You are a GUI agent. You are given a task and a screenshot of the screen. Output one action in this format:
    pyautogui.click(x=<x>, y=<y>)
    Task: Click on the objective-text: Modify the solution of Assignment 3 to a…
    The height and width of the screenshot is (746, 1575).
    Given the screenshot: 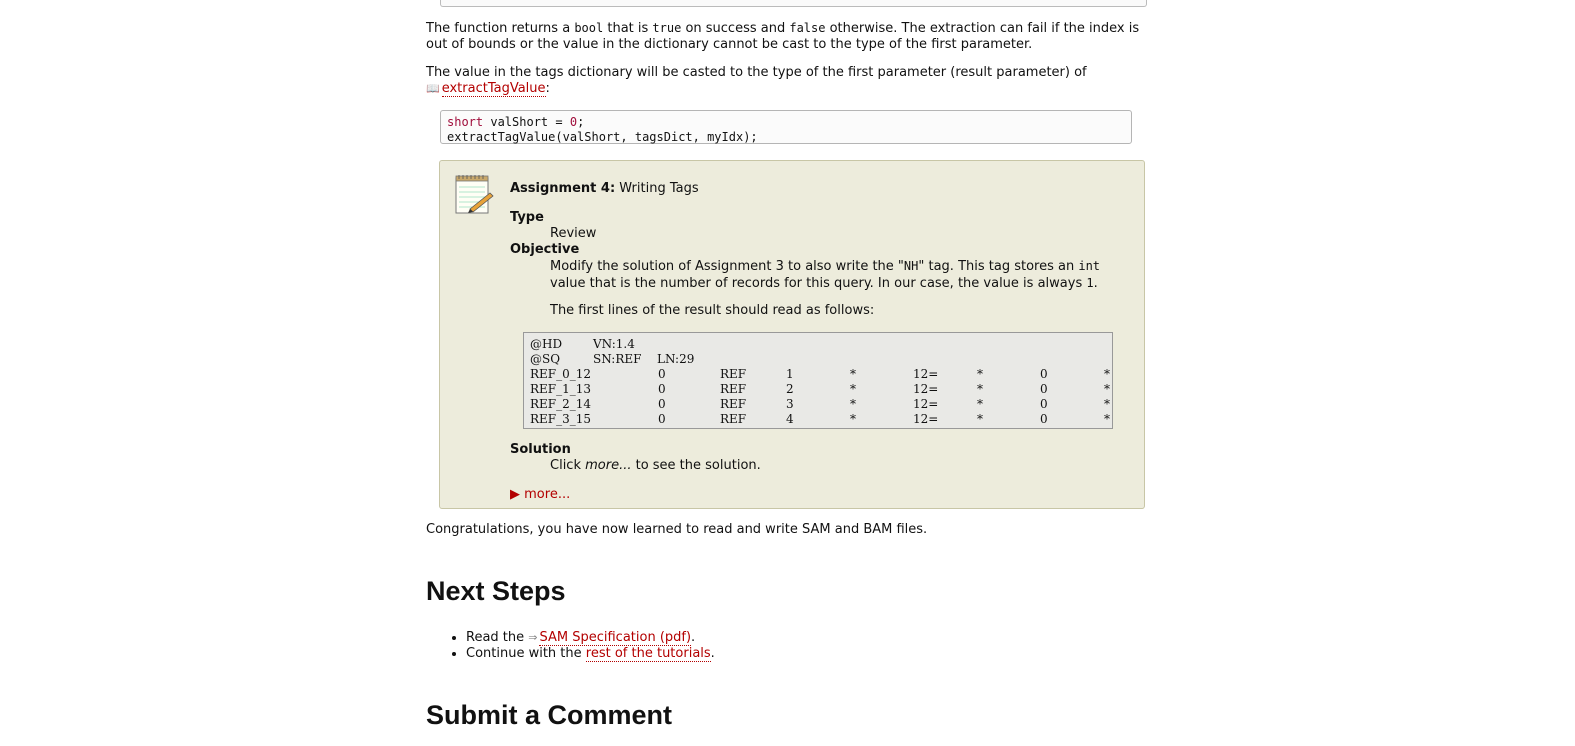 What is the action you would take?
    pyautogui.click(x=825, y=275)
    